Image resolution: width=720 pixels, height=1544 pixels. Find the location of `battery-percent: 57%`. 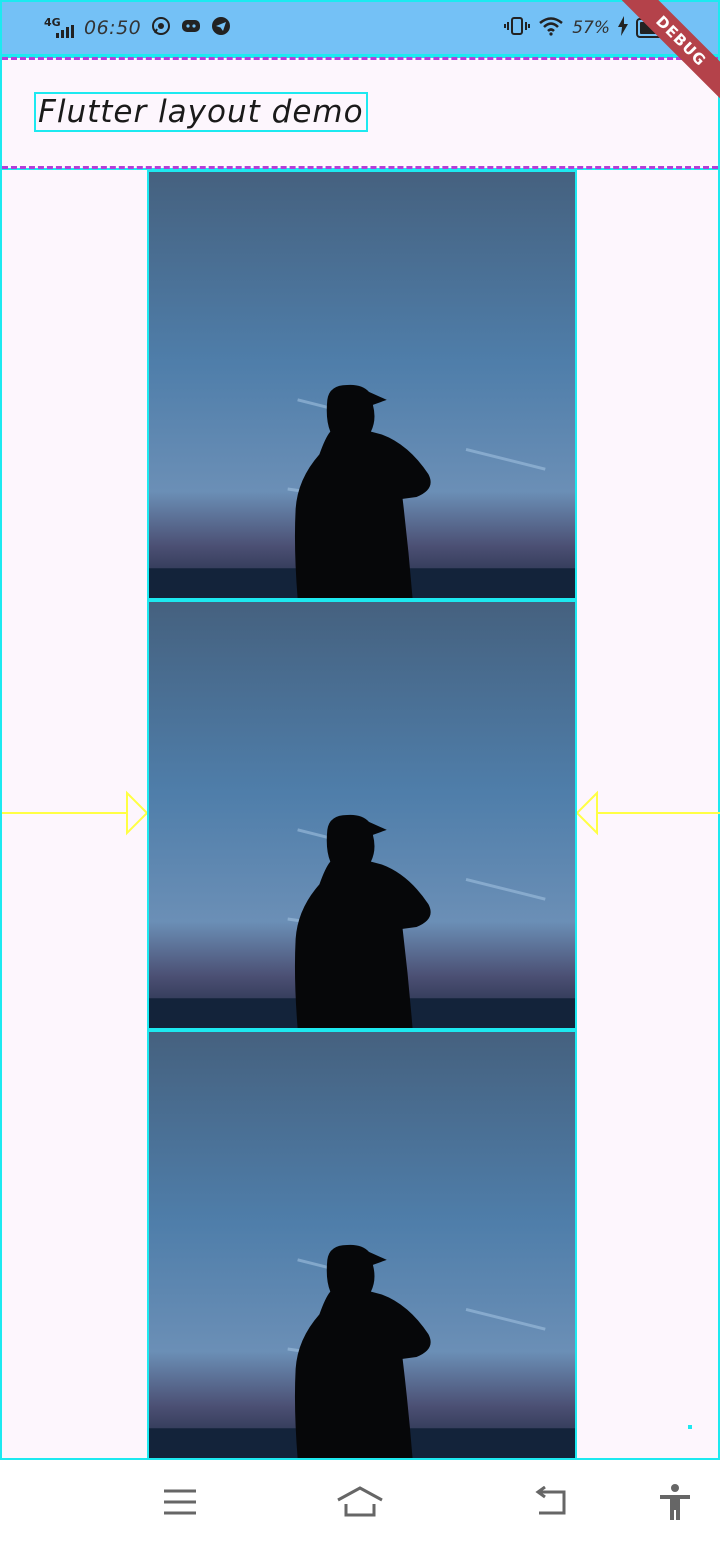

battery-percent: 57% is located at coordinates (591, 28).